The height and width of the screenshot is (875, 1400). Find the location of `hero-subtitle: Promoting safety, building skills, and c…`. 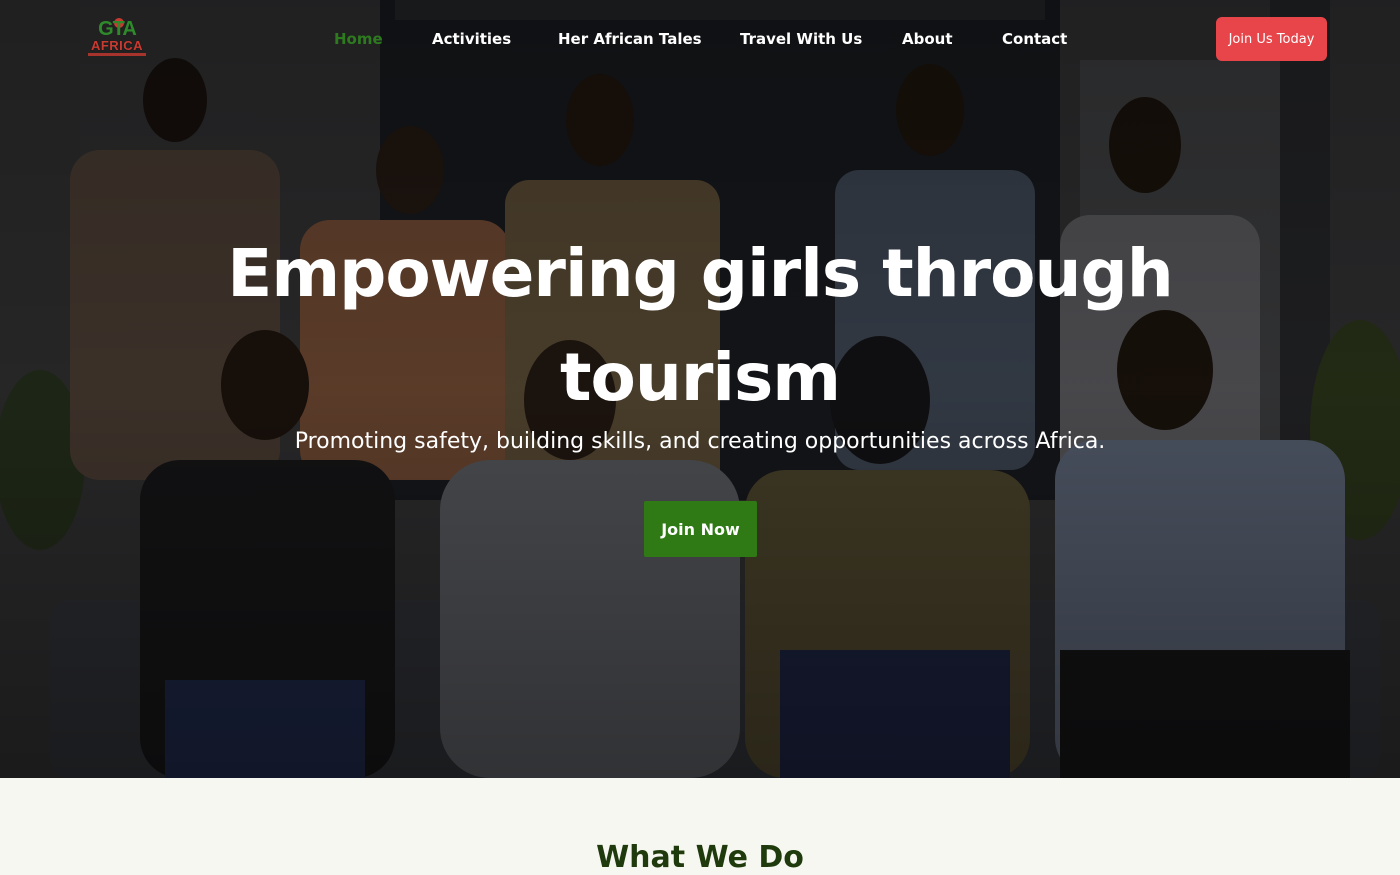

hero-subtitle: Promoting safety, building skills, and c… is located at coordinates (700, 441).